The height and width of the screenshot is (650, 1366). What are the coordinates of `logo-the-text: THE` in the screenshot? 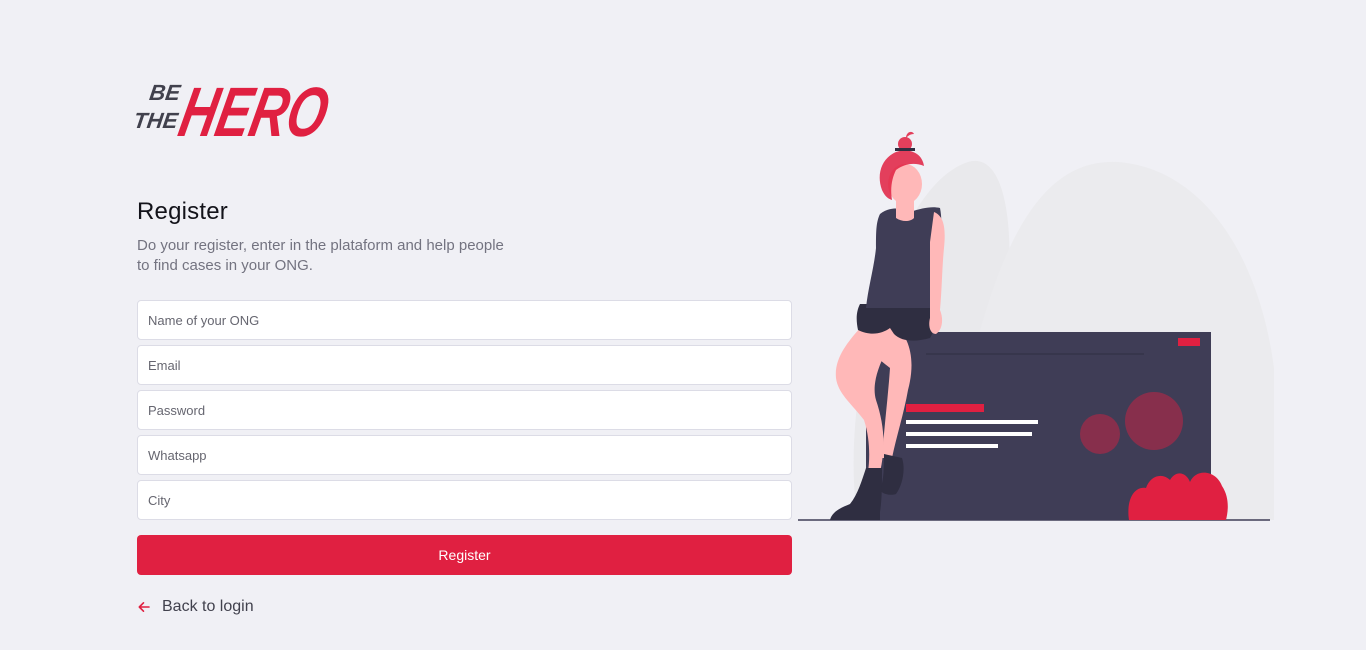 It's located at (158, 120).